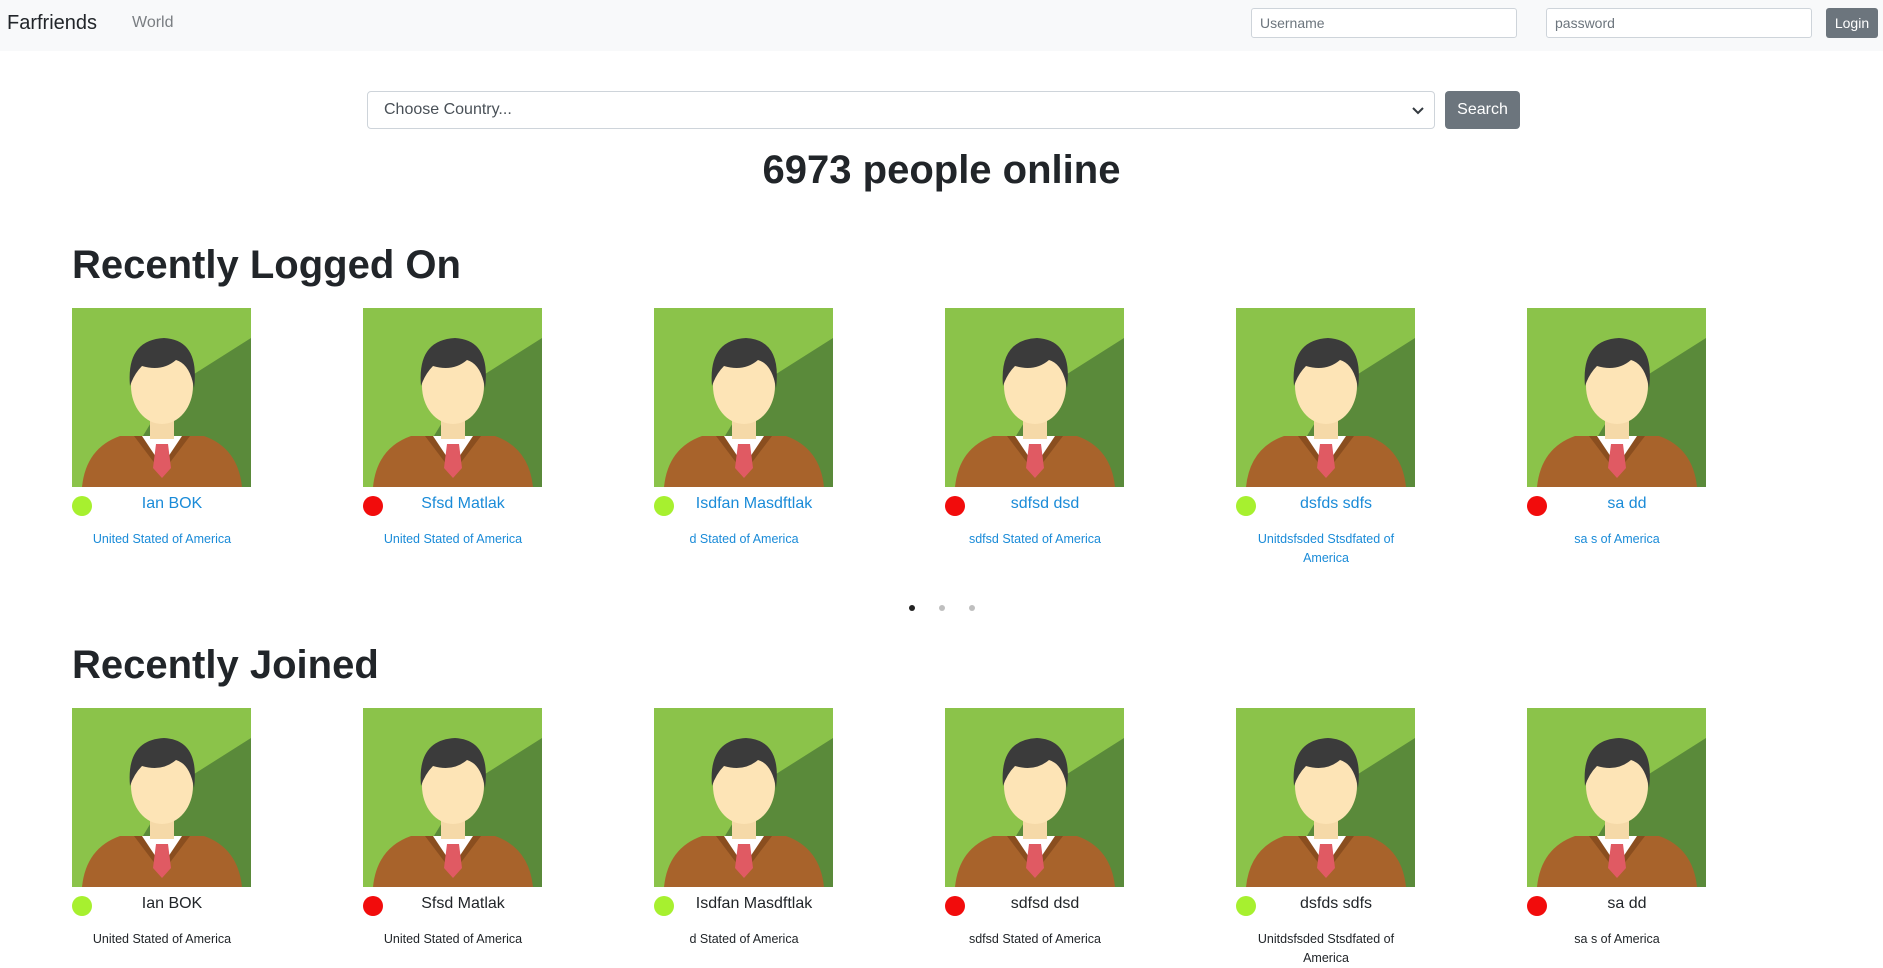  What do you see at coordinates (52, 23) in the screenshot?
I see `brand-link: Farfriends` at bounding box center [52, 23].